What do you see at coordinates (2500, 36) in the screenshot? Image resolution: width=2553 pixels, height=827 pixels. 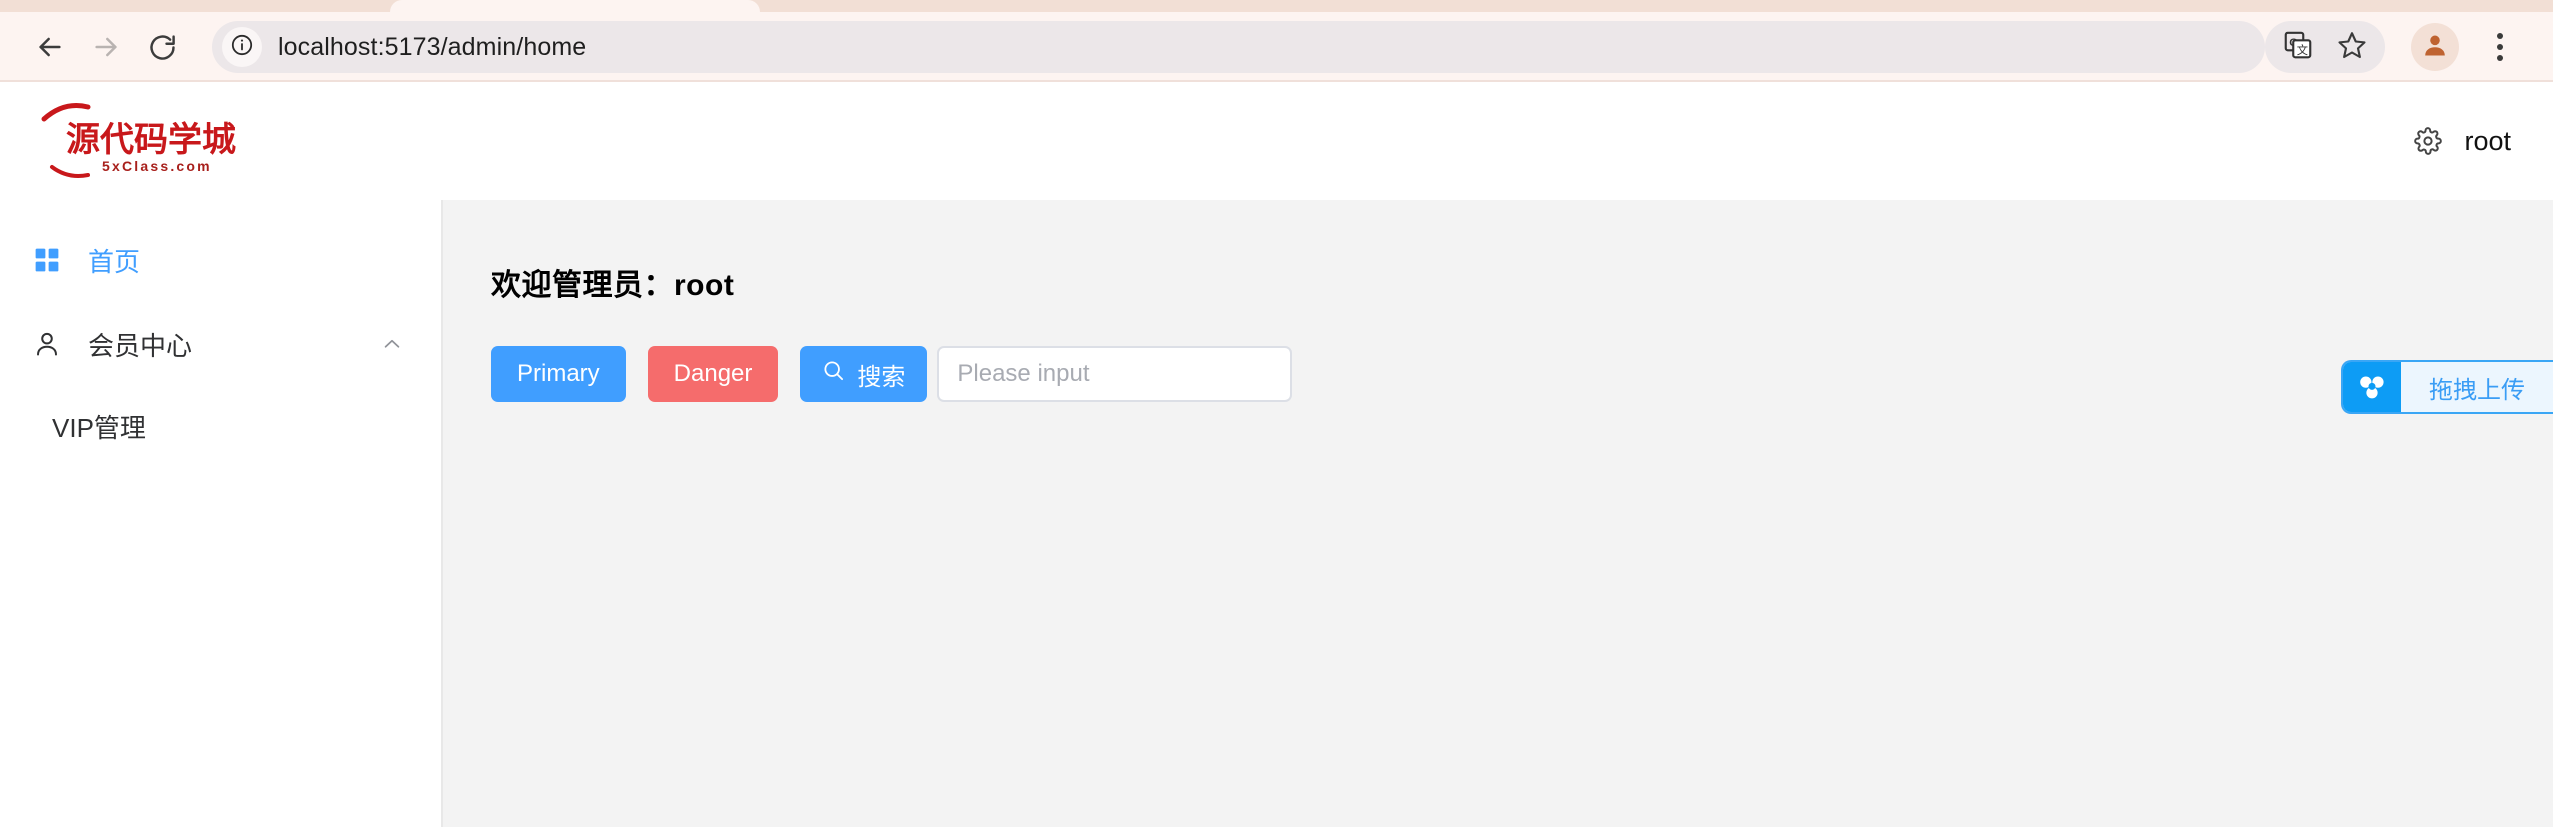 I see `three-dot-menu-icon` at bounding box center [2500, 36].